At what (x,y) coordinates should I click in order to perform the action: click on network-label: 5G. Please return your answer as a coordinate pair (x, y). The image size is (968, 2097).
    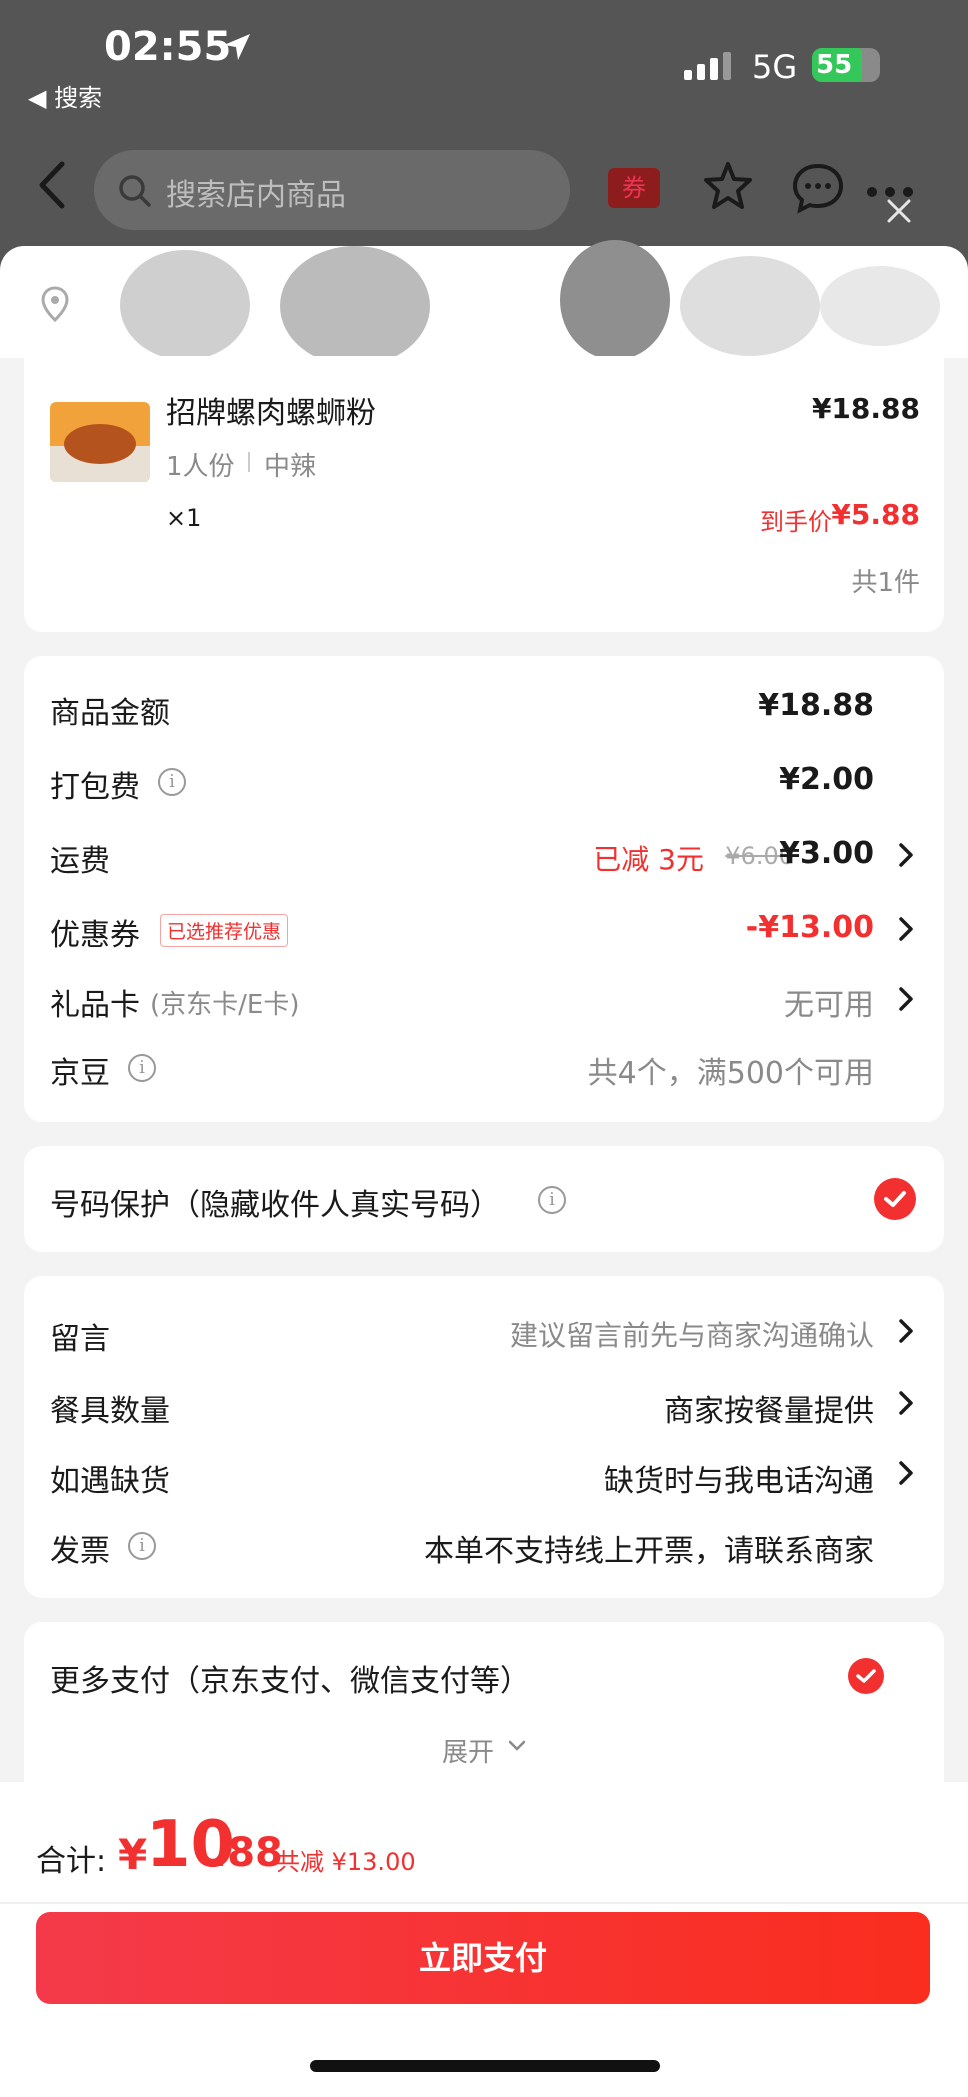
    Looking at the image, I should click on (775, 67).